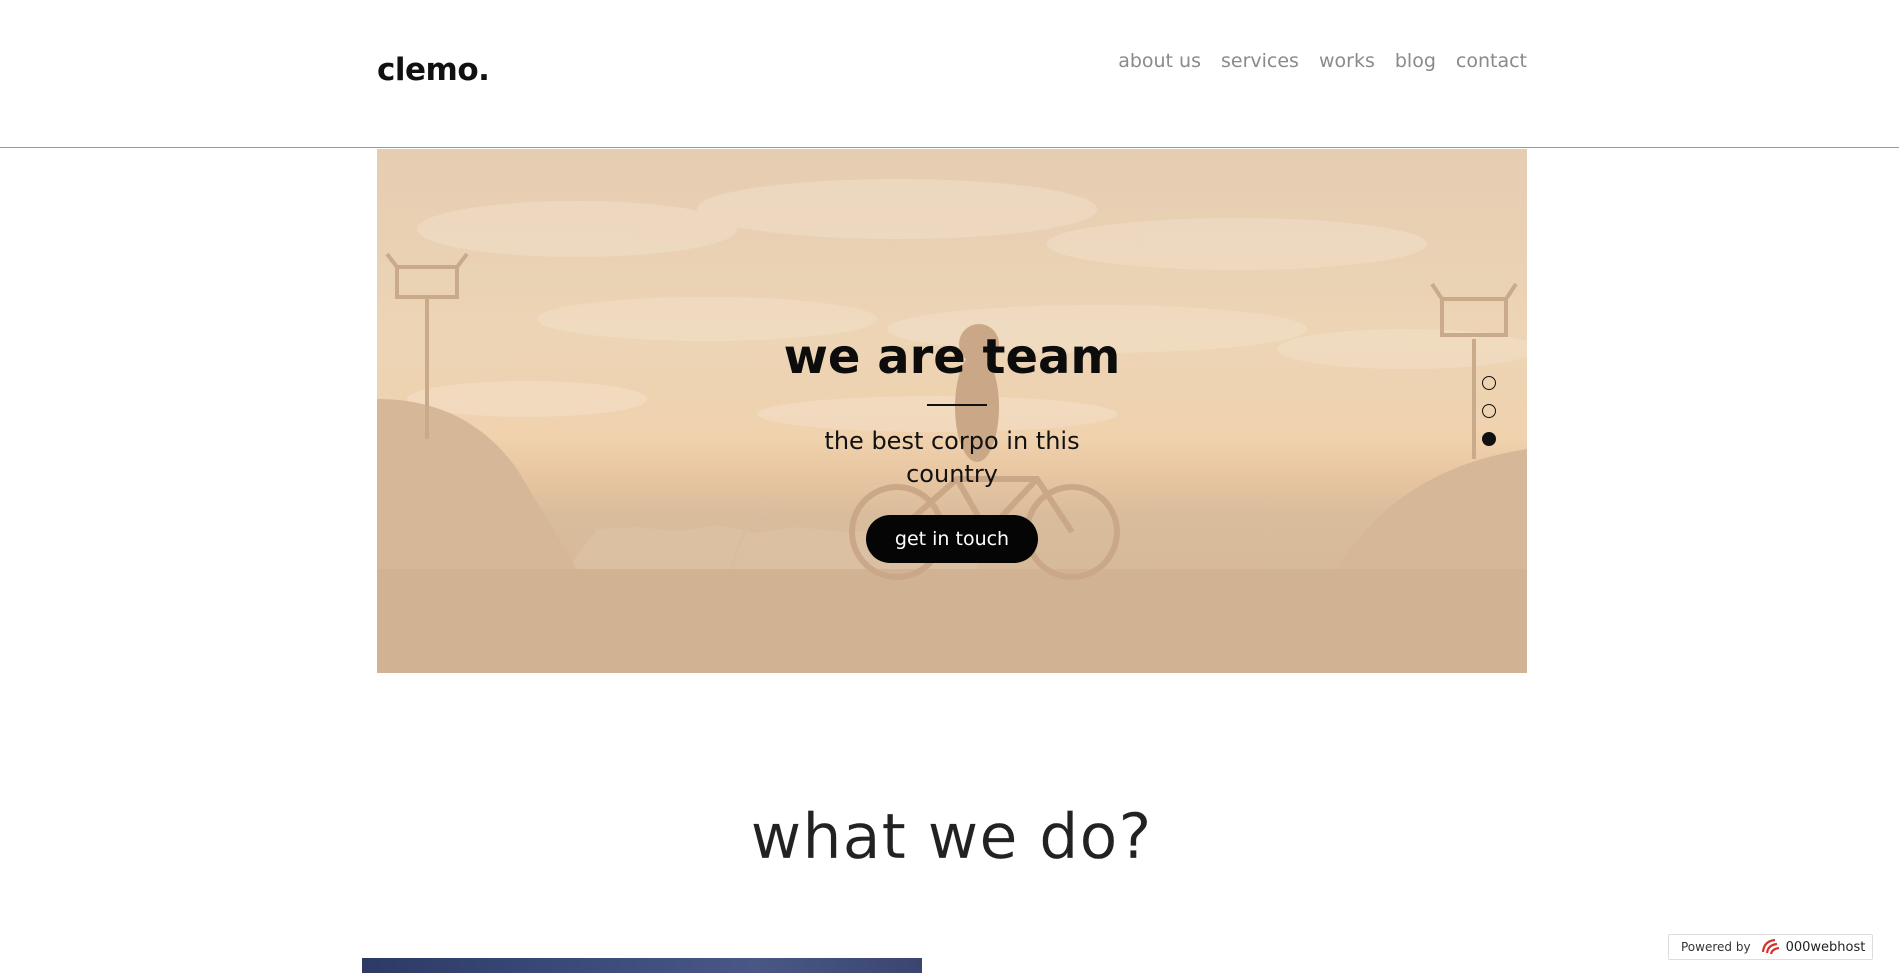 This screenshot has height=973, width=1899. What do you see at coordinates (1260, 61) in the screenshot?
I see `nav-link-services: services` at bounding box center [1260, 61].